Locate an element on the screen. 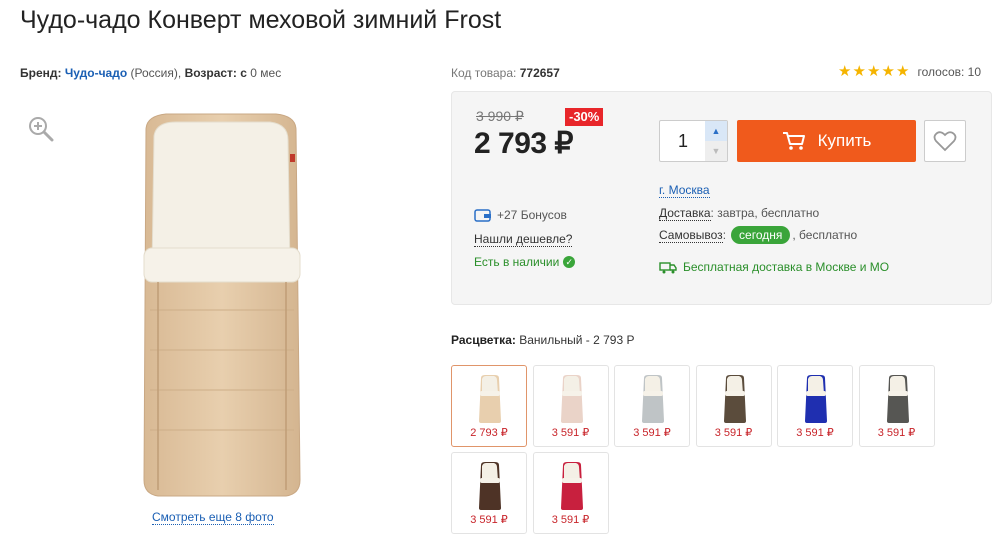 The width and height of the screenshot is (1000, 558). city-link: г. Москва is located at coordinates (684, 190).